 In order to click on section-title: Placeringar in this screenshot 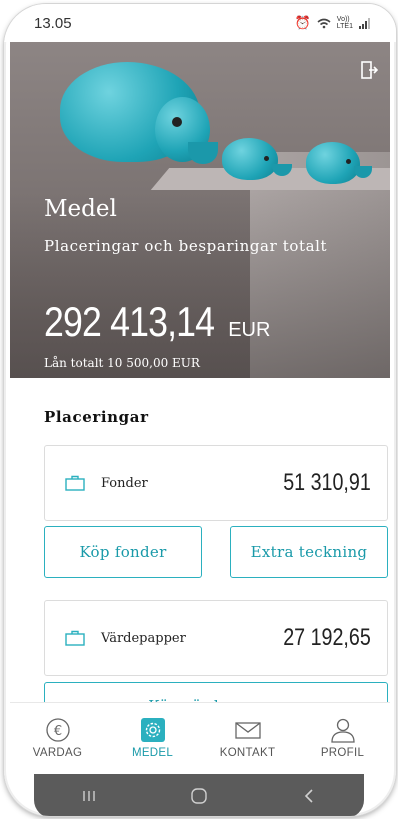, I will do `click(96, 417)`.